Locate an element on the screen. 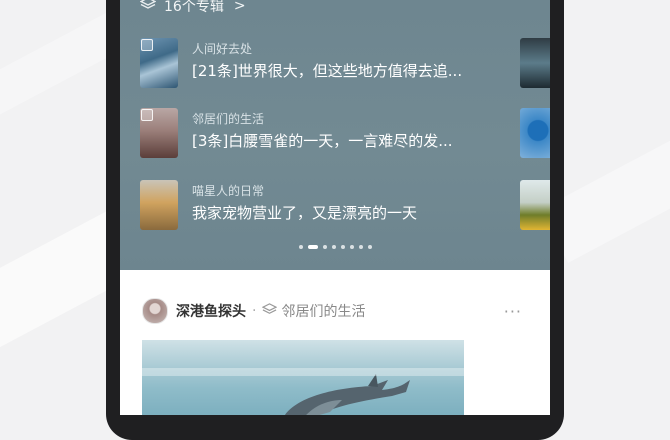  page-indicator is located at coordinates (335, 247).